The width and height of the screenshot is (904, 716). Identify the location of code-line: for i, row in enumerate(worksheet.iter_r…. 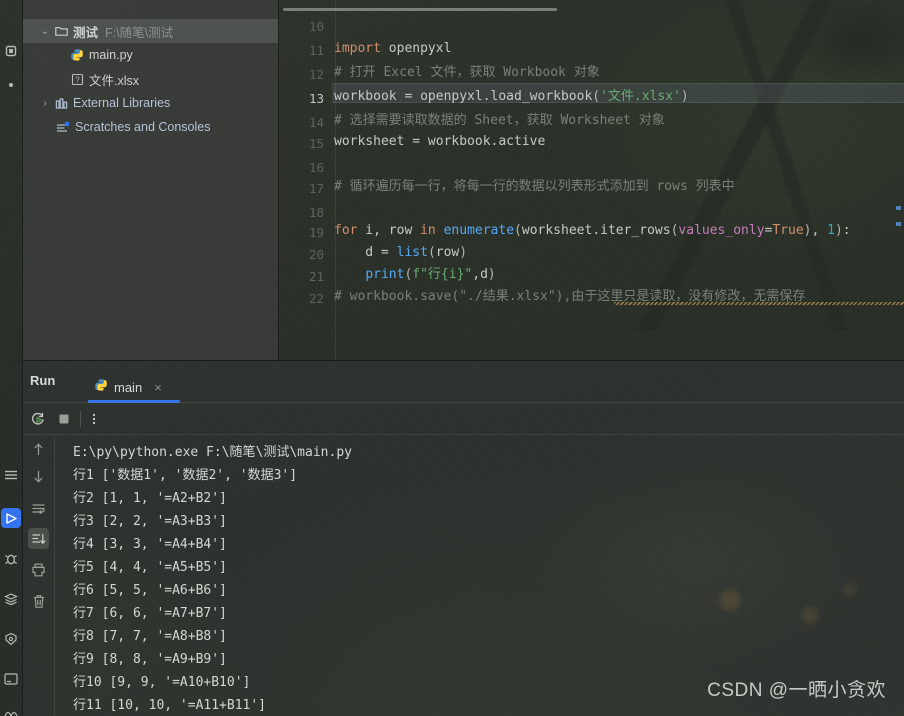
(592, 231).